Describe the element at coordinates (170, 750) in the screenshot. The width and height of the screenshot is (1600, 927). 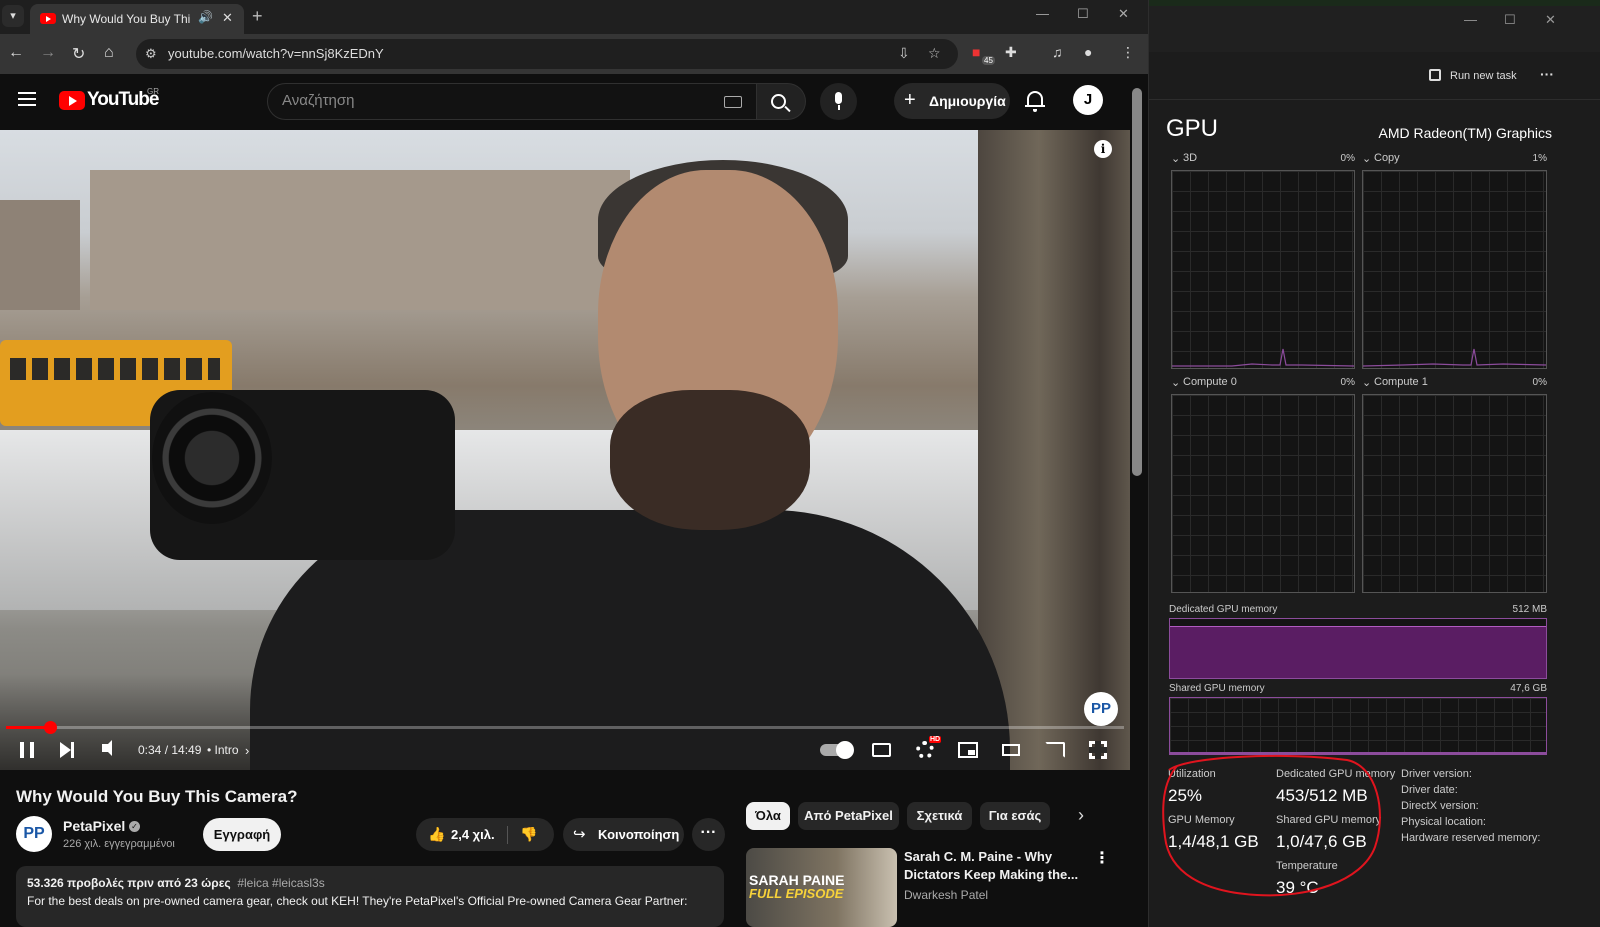
I see `video-time: 0:34 / 14:49` at that location.